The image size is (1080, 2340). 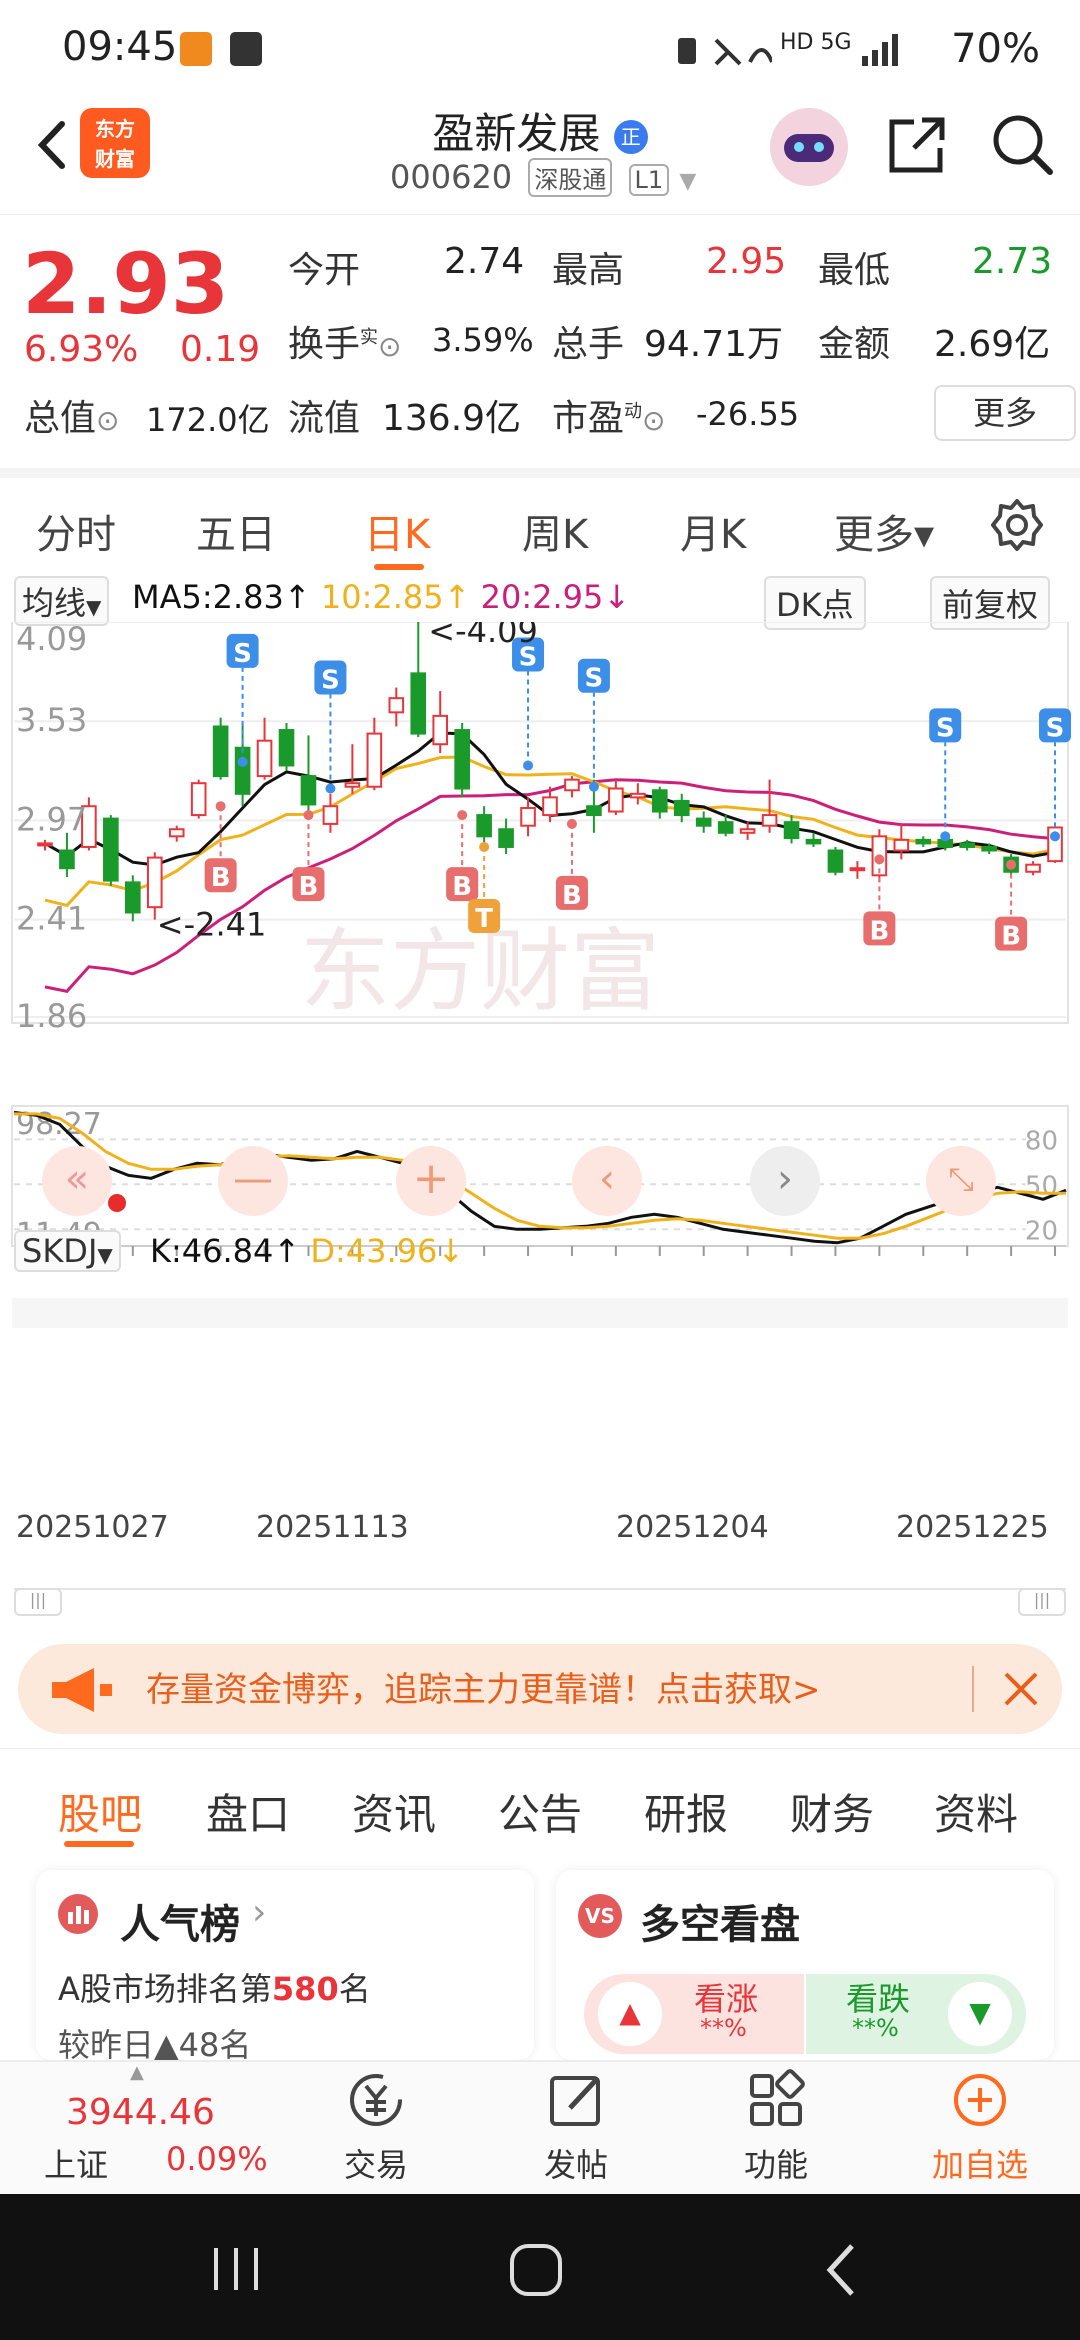 I want to click on more-button: 更多, so click(x=1005, y=413).